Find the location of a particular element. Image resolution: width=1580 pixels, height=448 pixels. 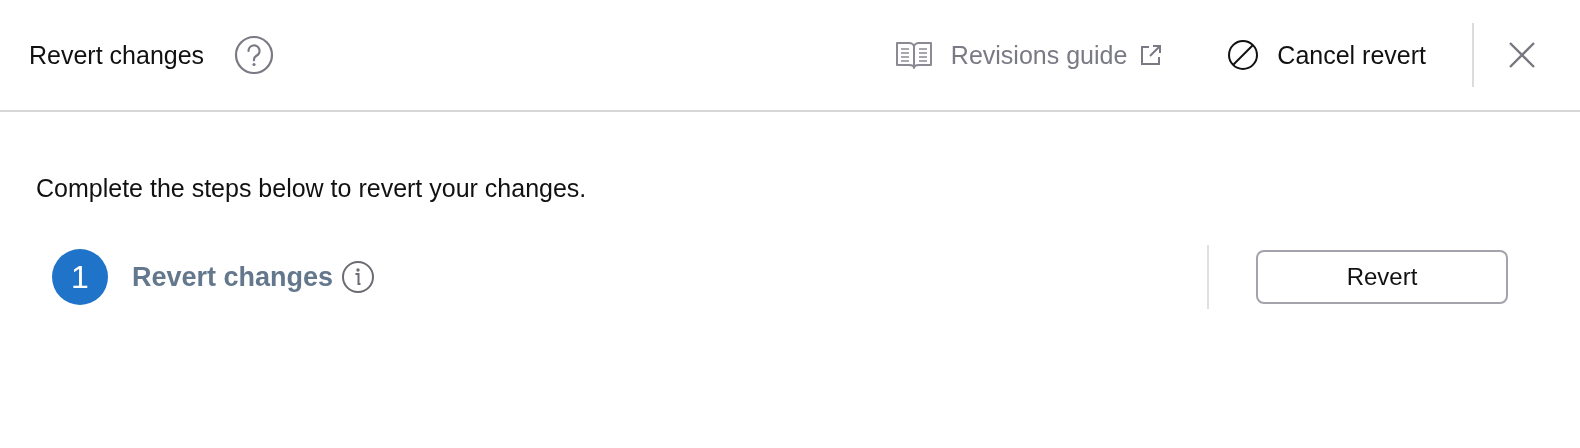

book-icon is located at coordinates (913, 55).